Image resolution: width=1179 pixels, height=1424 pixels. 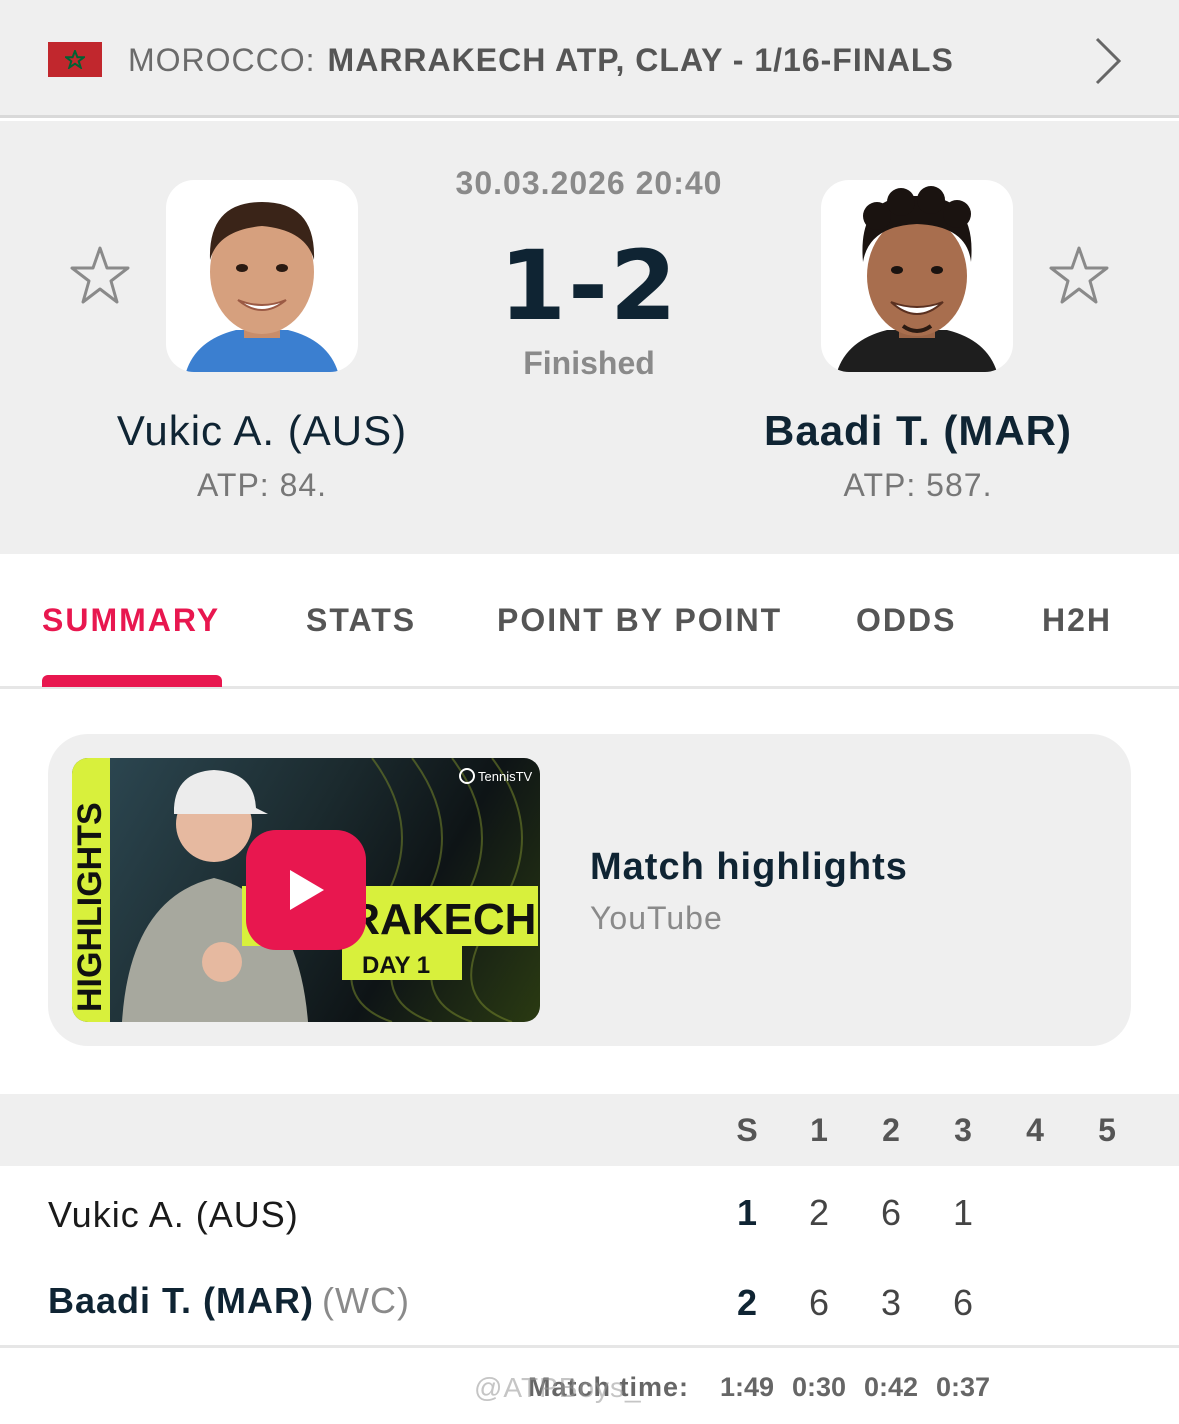 I want to click on header-set-1: 1, so click(x=819, y=1130).